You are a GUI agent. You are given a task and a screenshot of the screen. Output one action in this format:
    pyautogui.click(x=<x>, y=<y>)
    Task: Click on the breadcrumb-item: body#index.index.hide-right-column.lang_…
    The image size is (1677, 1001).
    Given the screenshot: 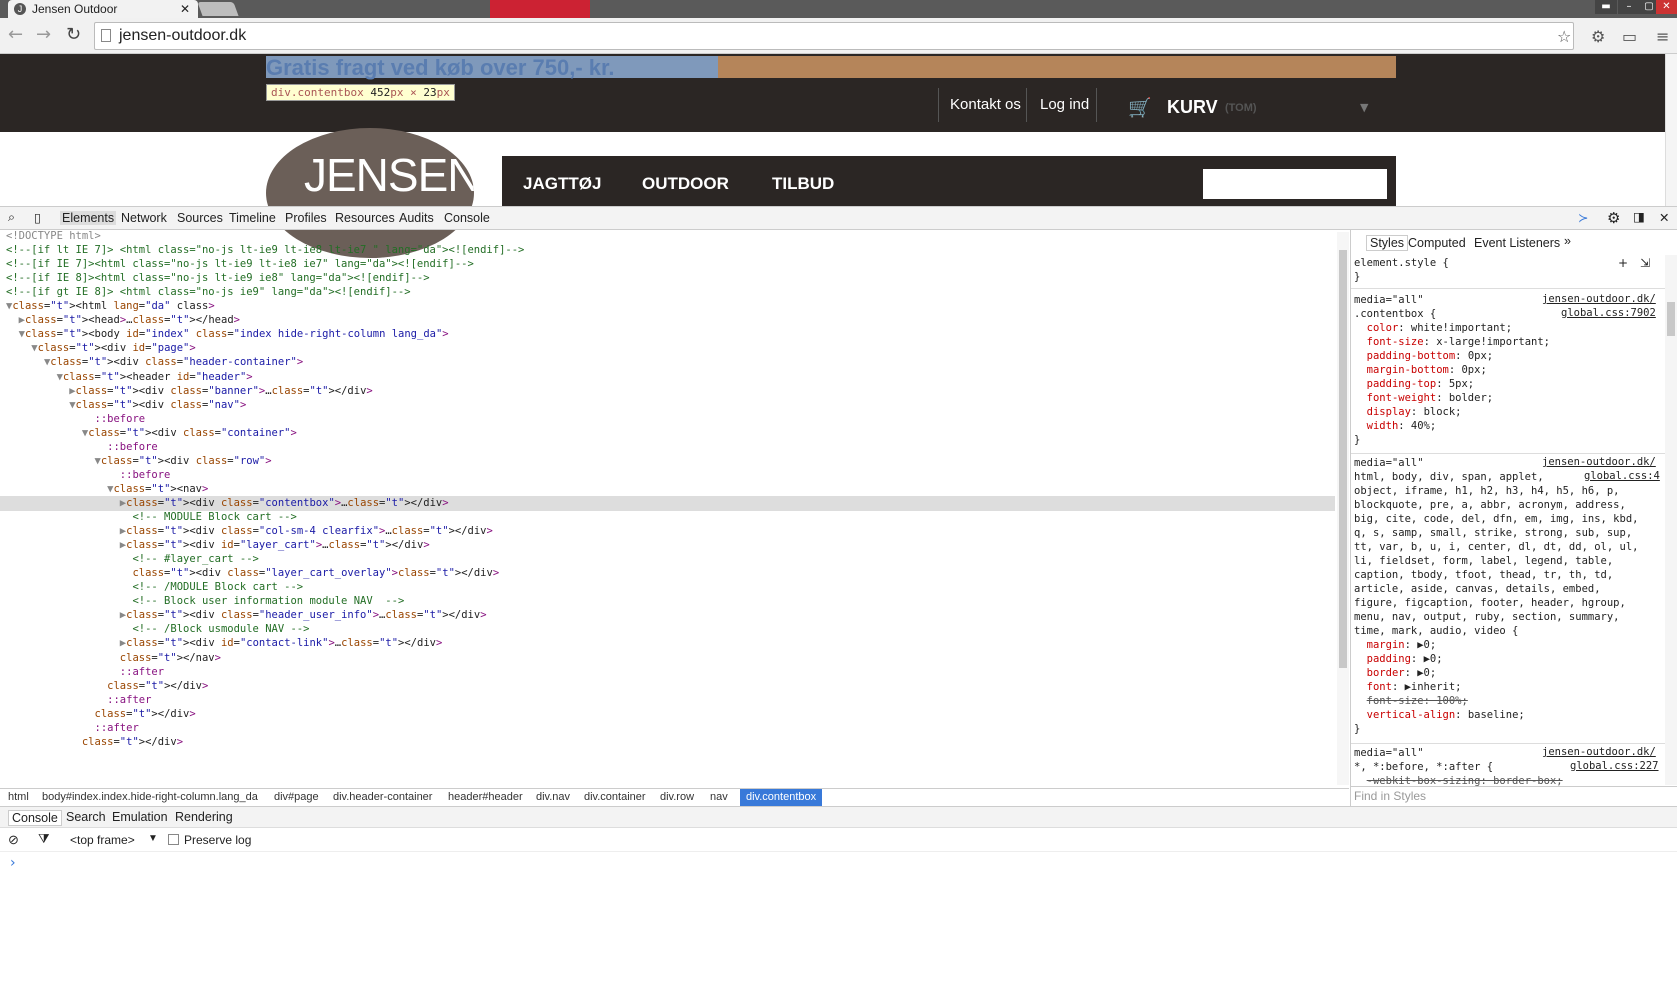 What is the action you would take?
    pyautogui.click(x=150, y=797)
    